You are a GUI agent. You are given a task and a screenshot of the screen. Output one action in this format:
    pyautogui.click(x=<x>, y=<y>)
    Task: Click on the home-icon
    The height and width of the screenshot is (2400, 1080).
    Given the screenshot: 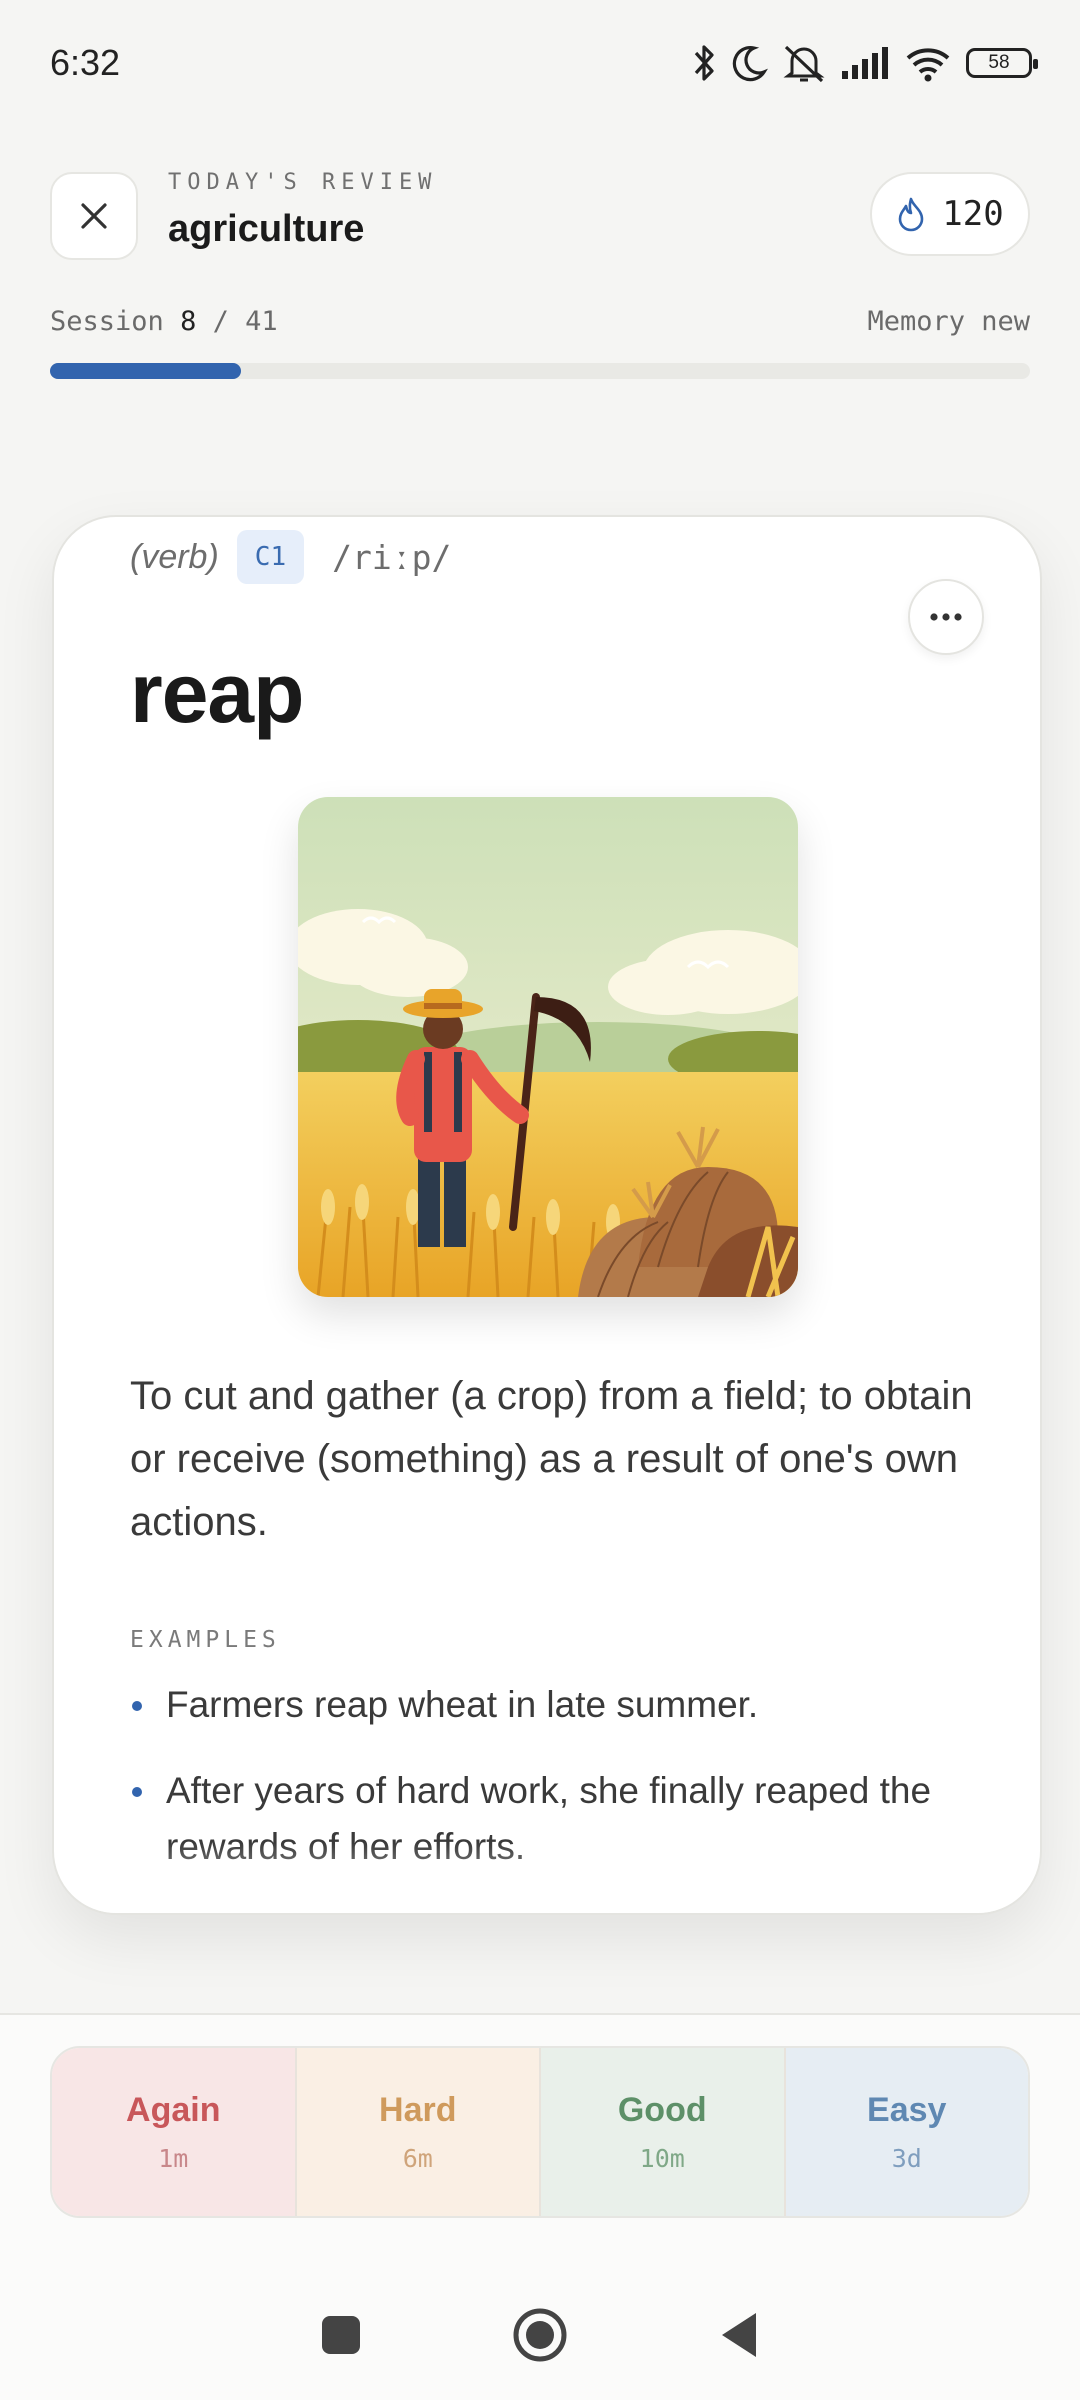 What is the action you would take?
    pyautogui.click(x=540, y=2335)
    